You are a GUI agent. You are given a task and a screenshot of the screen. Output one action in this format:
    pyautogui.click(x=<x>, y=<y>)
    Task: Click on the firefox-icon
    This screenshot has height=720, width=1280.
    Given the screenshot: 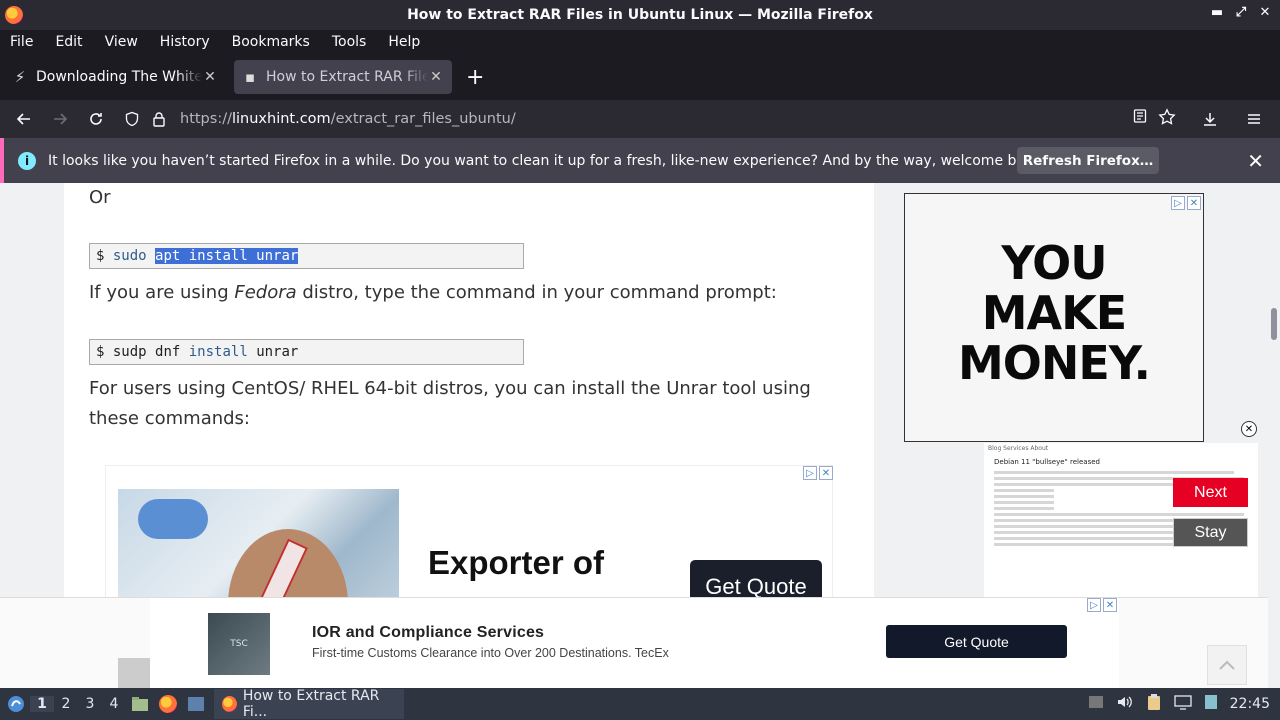 What is the action you would take?
    pyautogui.click(x=229, y=704)
    